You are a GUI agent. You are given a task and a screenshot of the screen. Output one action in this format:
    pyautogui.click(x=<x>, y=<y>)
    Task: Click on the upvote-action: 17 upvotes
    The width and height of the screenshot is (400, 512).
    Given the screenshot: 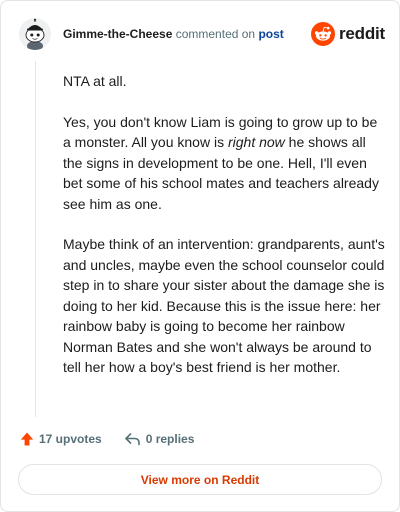 What is the action you would take?
    pyautogui.click(x=60, y=439)
    